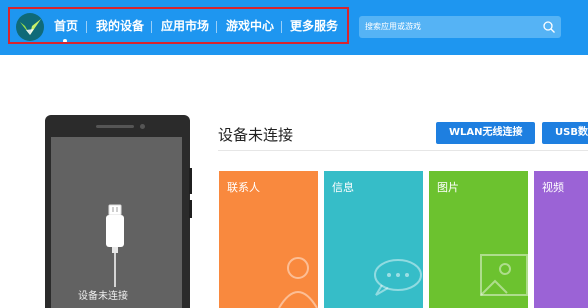  I want to click on device-status-text: 设备未连接, so click(103, 296).